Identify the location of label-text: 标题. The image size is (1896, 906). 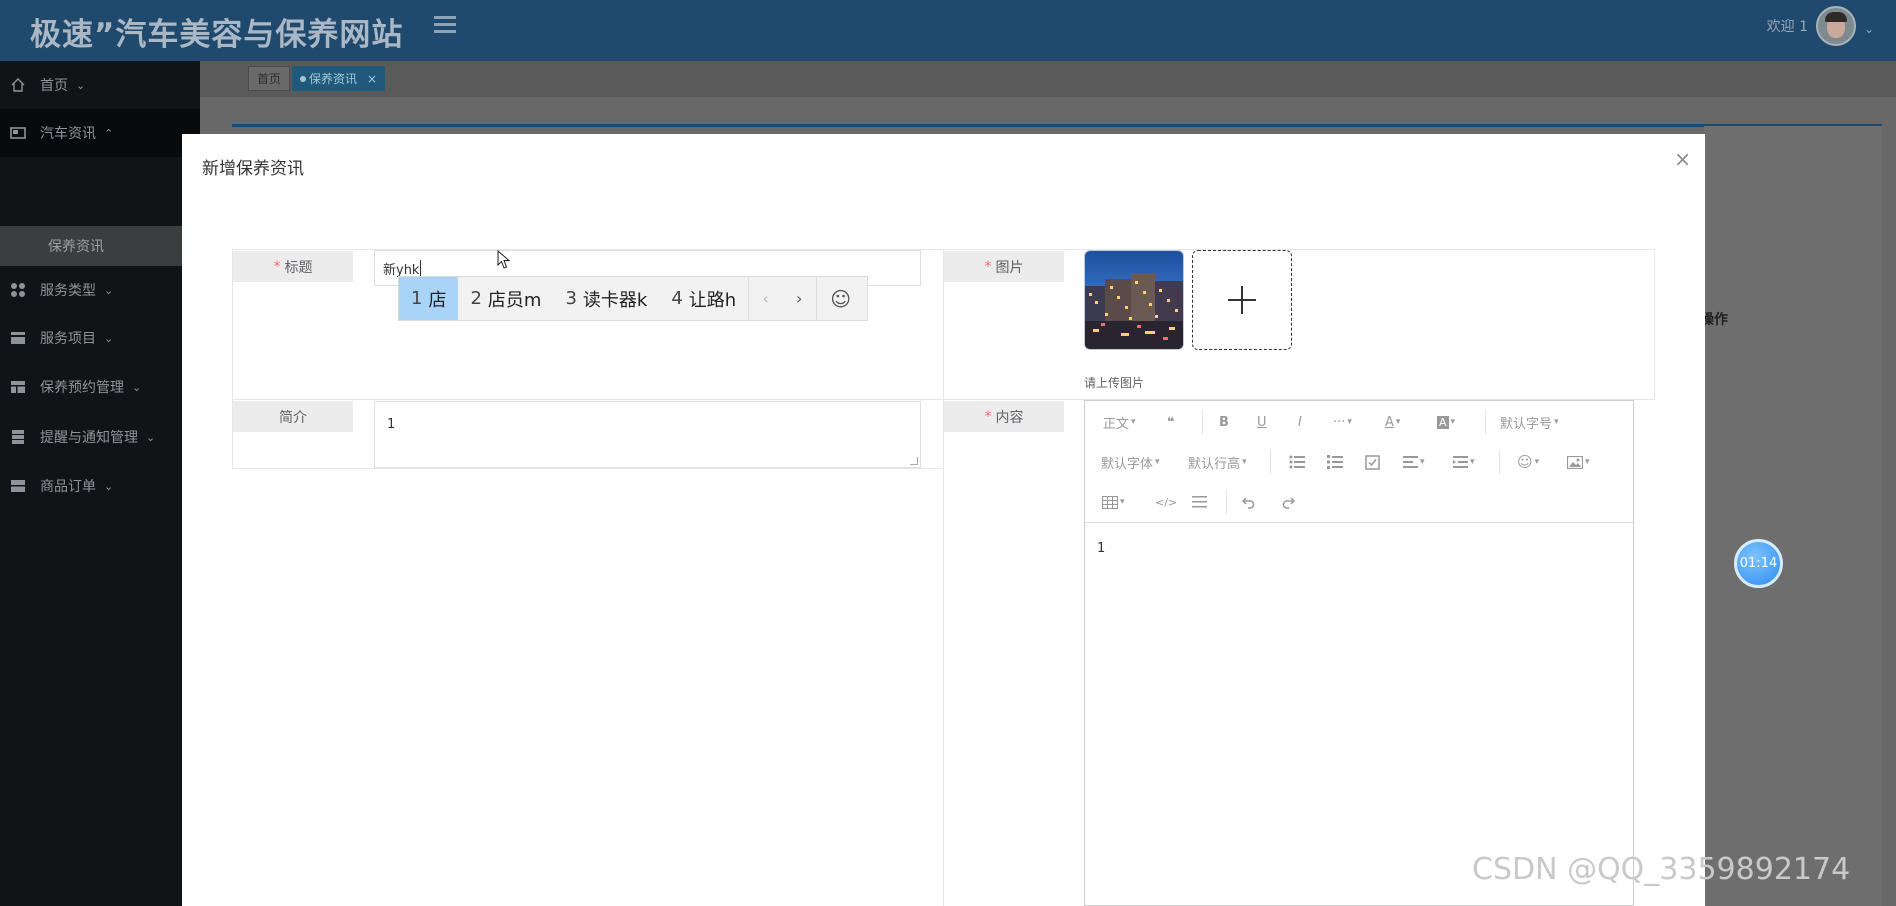
(298, 267).